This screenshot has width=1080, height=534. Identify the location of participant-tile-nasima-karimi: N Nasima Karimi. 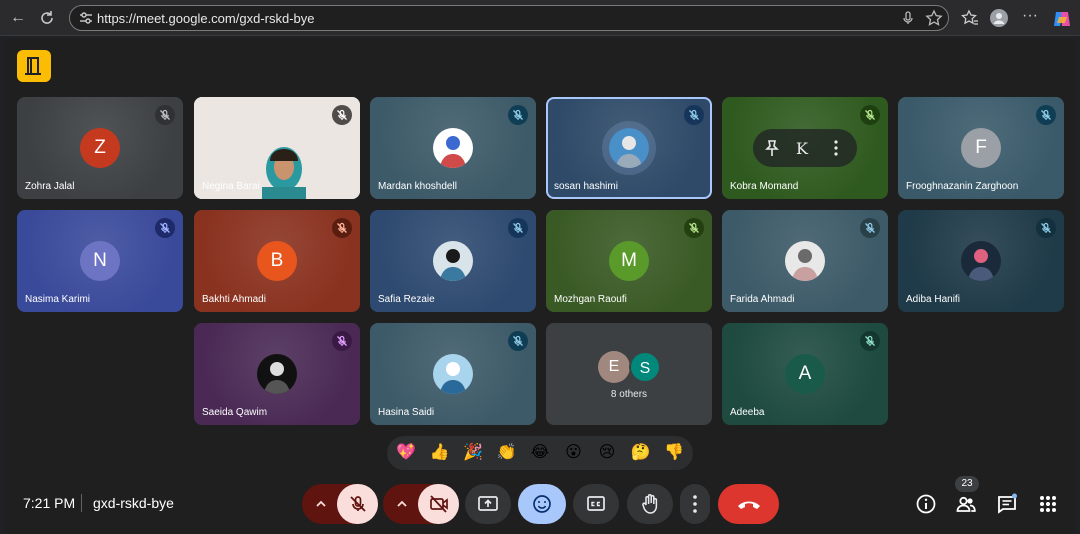
(100, 261).